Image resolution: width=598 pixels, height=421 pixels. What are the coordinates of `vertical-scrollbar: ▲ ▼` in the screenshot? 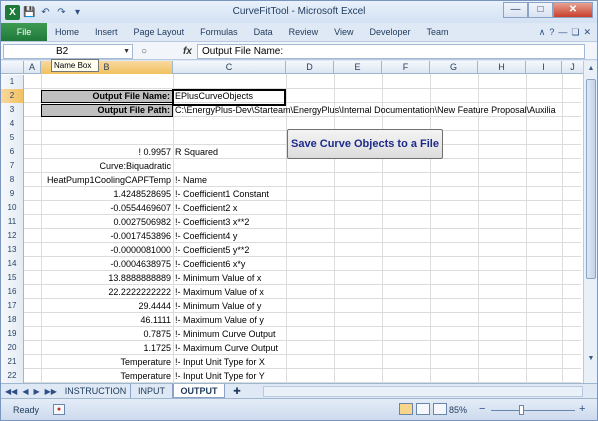 It's located at (590, 222).